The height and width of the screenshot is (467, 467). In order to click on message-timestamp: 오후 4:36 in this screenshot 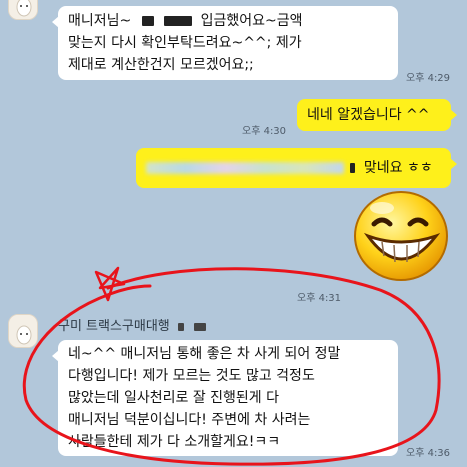, I will do `click(428, 453)`.